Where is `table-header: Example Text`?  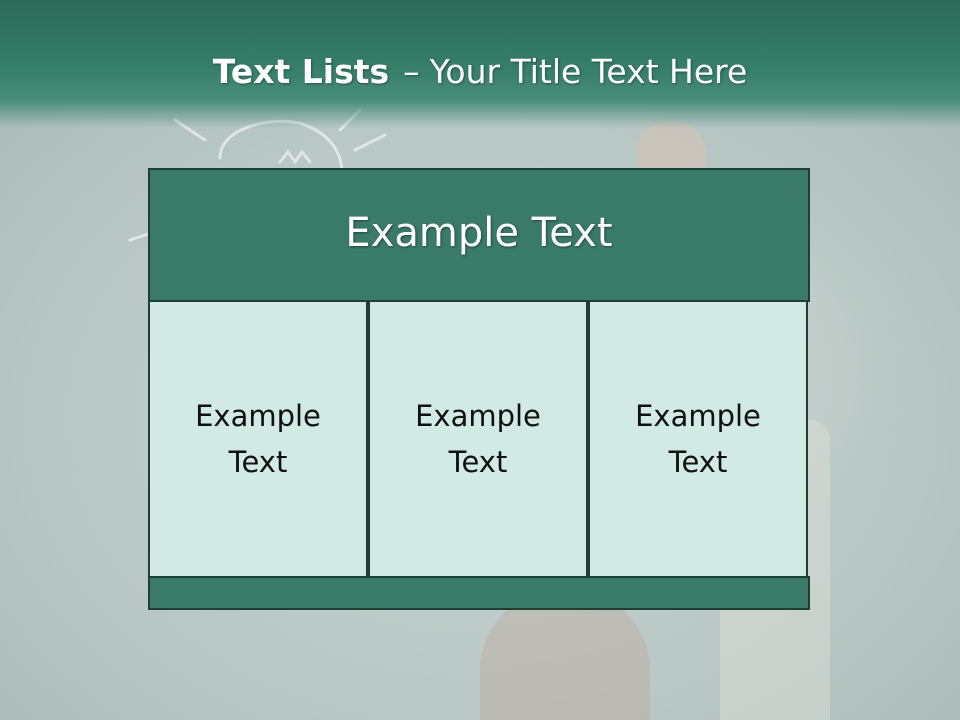
table-header: Example Text is located at coordinates (479, 235).